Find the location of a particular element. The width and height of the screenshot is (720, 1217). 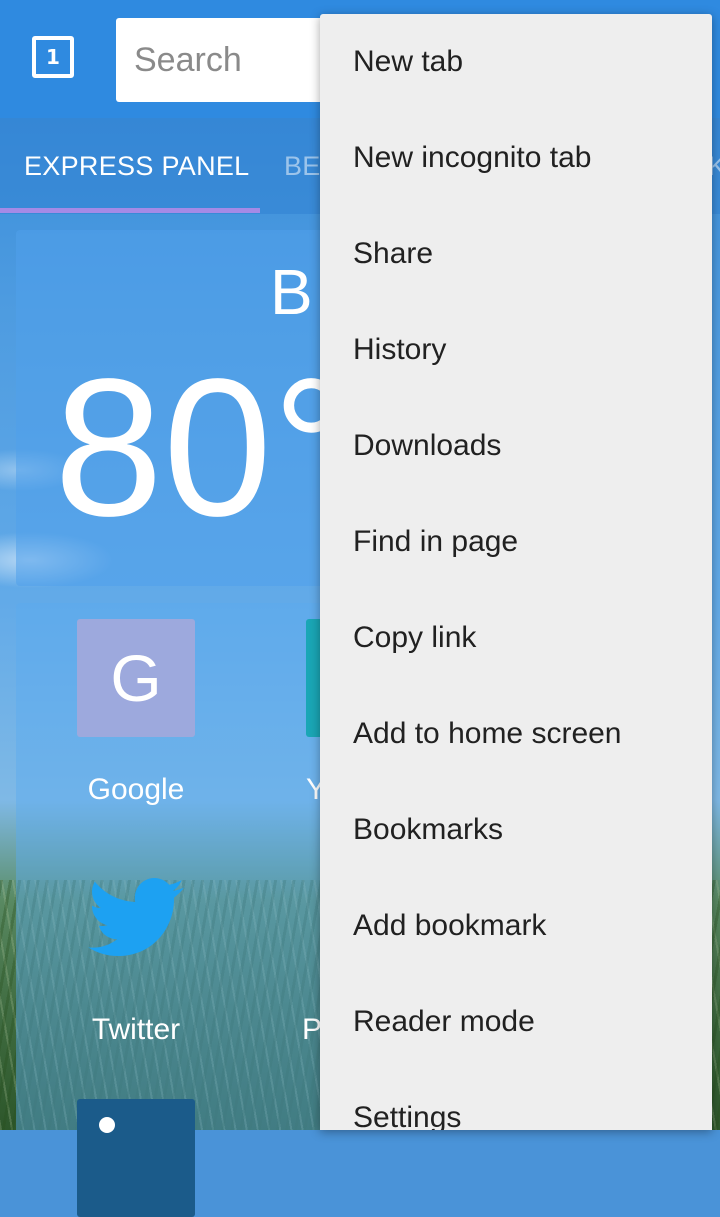

speed-dial-label: Twitter is located at coordinates (136, 1029).